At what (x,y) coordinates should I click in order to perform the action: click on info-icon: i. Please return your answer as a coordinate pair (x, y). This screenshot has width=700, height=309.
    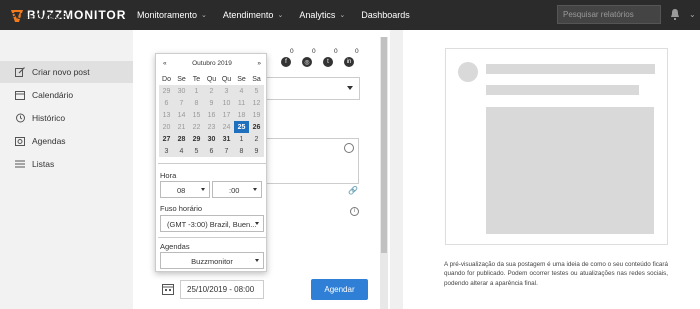
    Looking at the image, I should click on (354, 211).